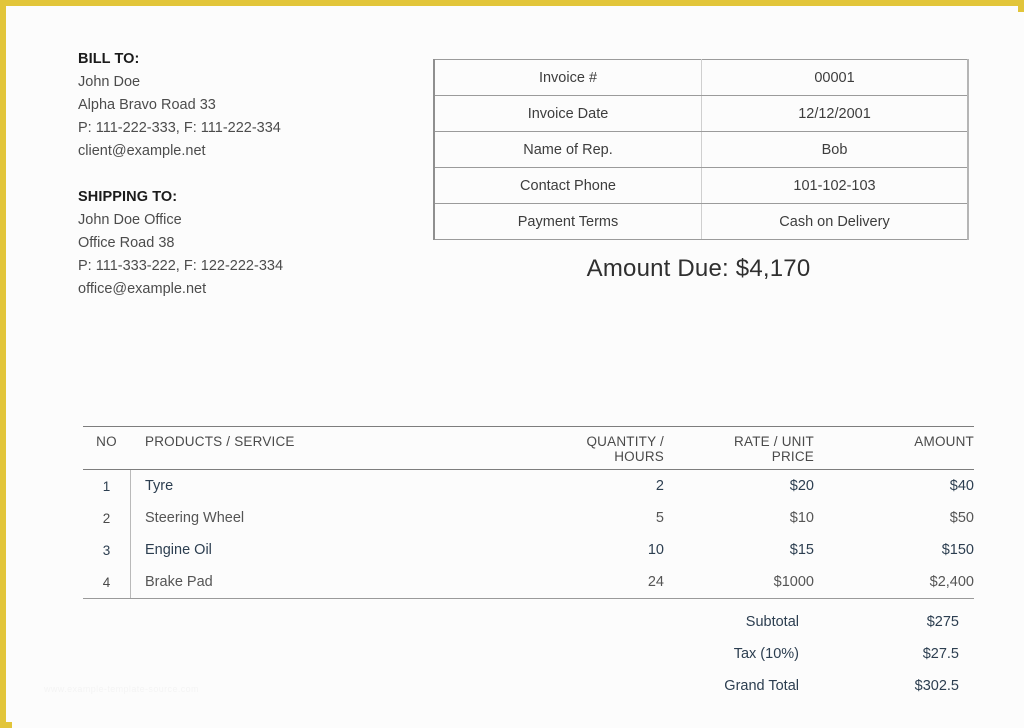 This screenshot has height=728, width=1024. I want to click on item-description: Steering Wheel, so click(302, 518).